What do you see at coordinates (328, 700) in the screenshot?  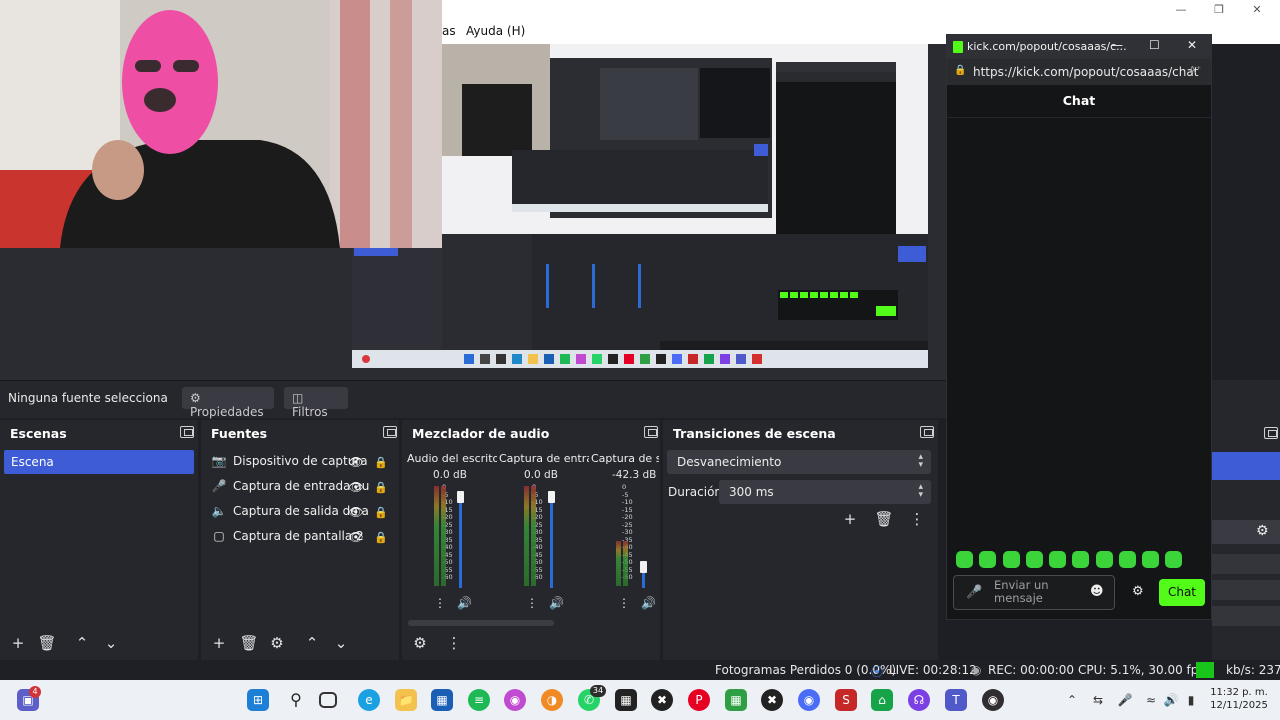 I see `task-view-icon` at bounding box center [328, 700].